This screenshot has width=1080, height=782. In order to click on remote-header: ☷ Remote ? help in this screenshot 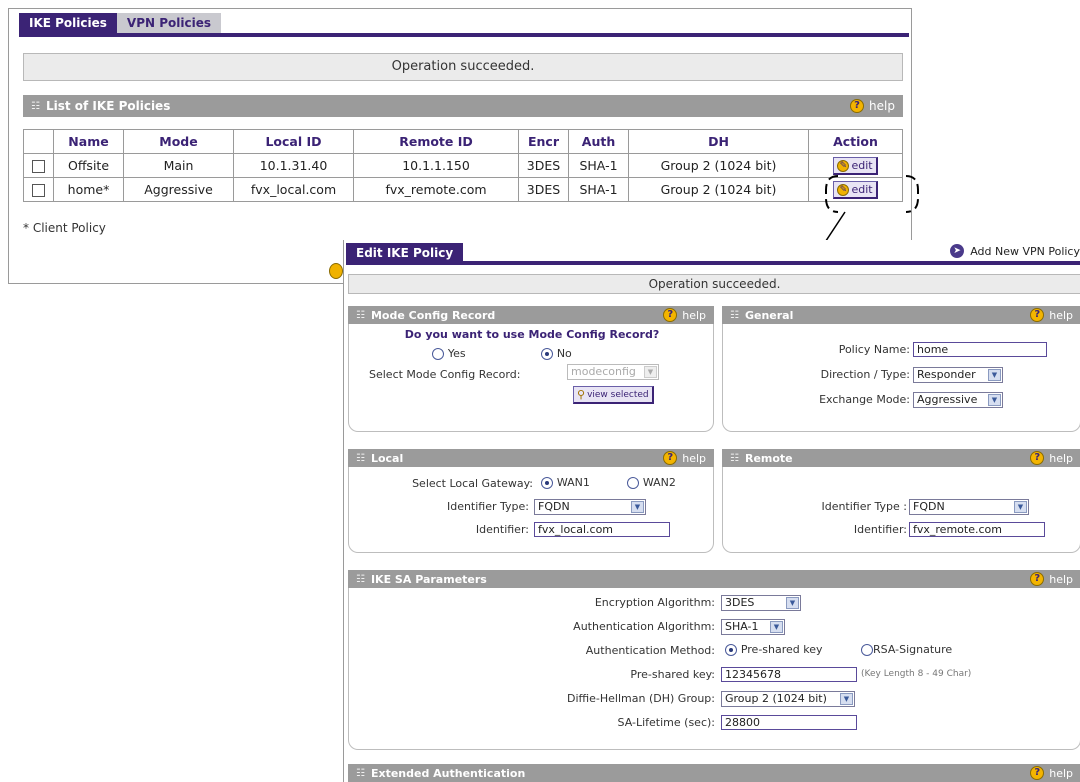, I will do `click(901, 458)`.